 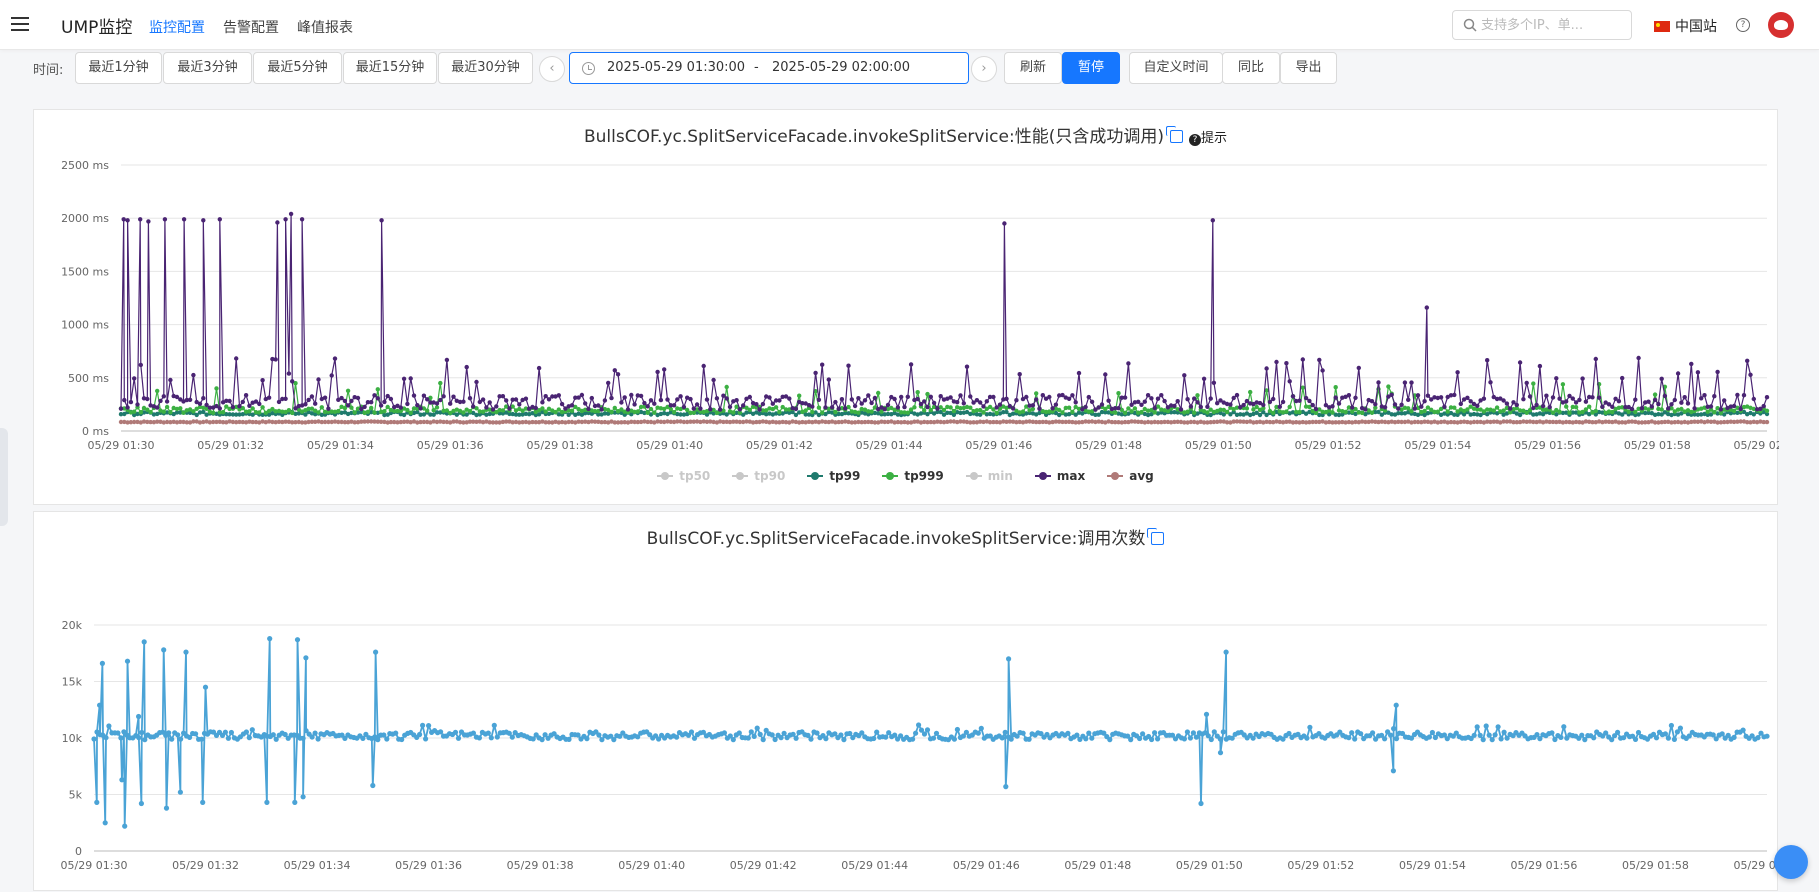 I want to click on last-5min-button: 最近5分钟, so click(x=297, y=68).